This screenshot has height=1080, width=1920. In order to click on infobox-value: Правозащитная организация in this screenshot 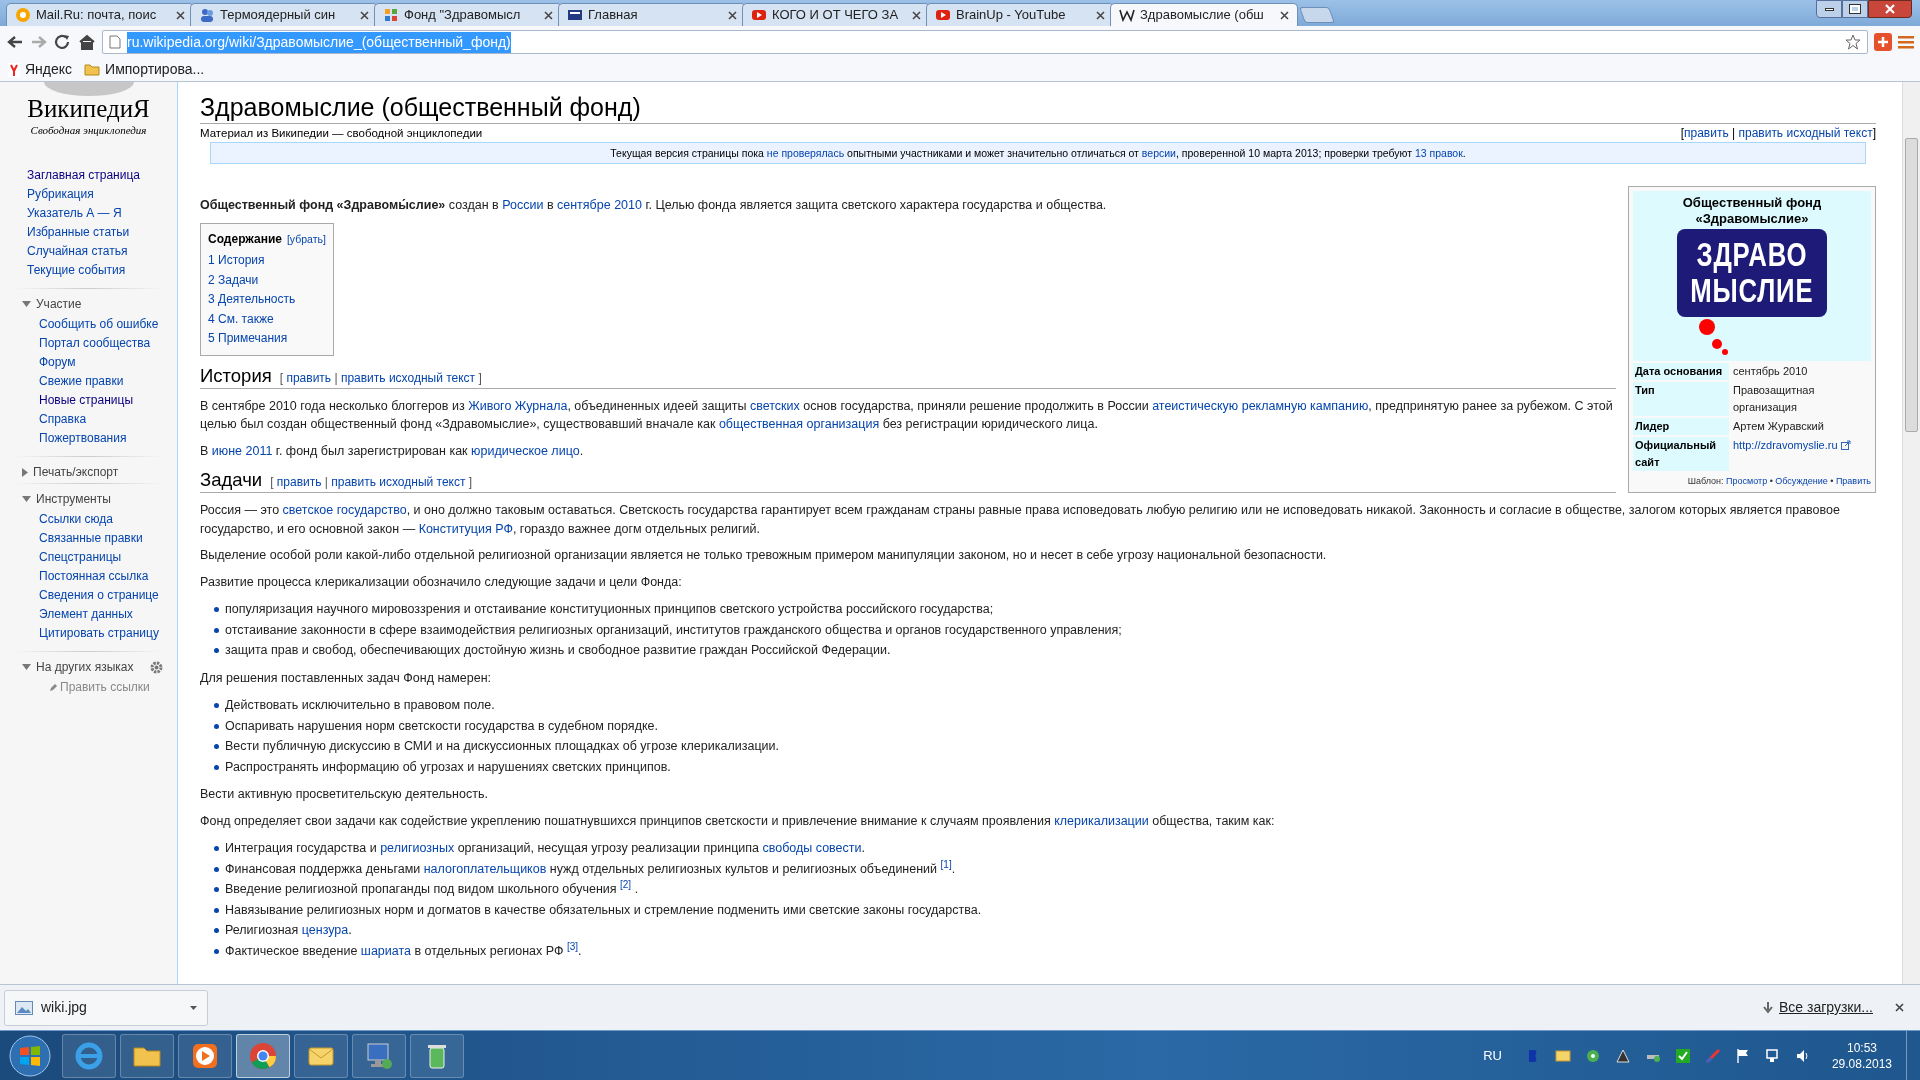, I will do `click(1774, 399)`.